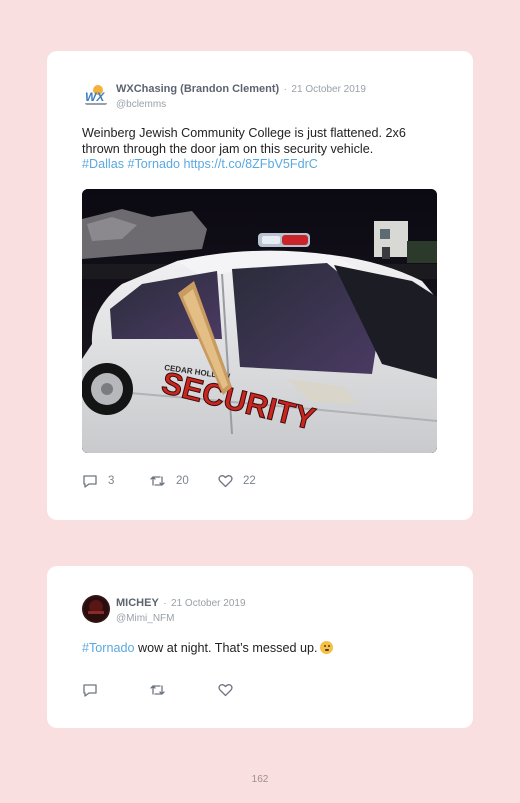 Image resolution: width=520 pixels, height=803 pixels. Describe the element at coordinates (241, 104) in the screenshot. I see `user-handle: @bclemms` at that location.